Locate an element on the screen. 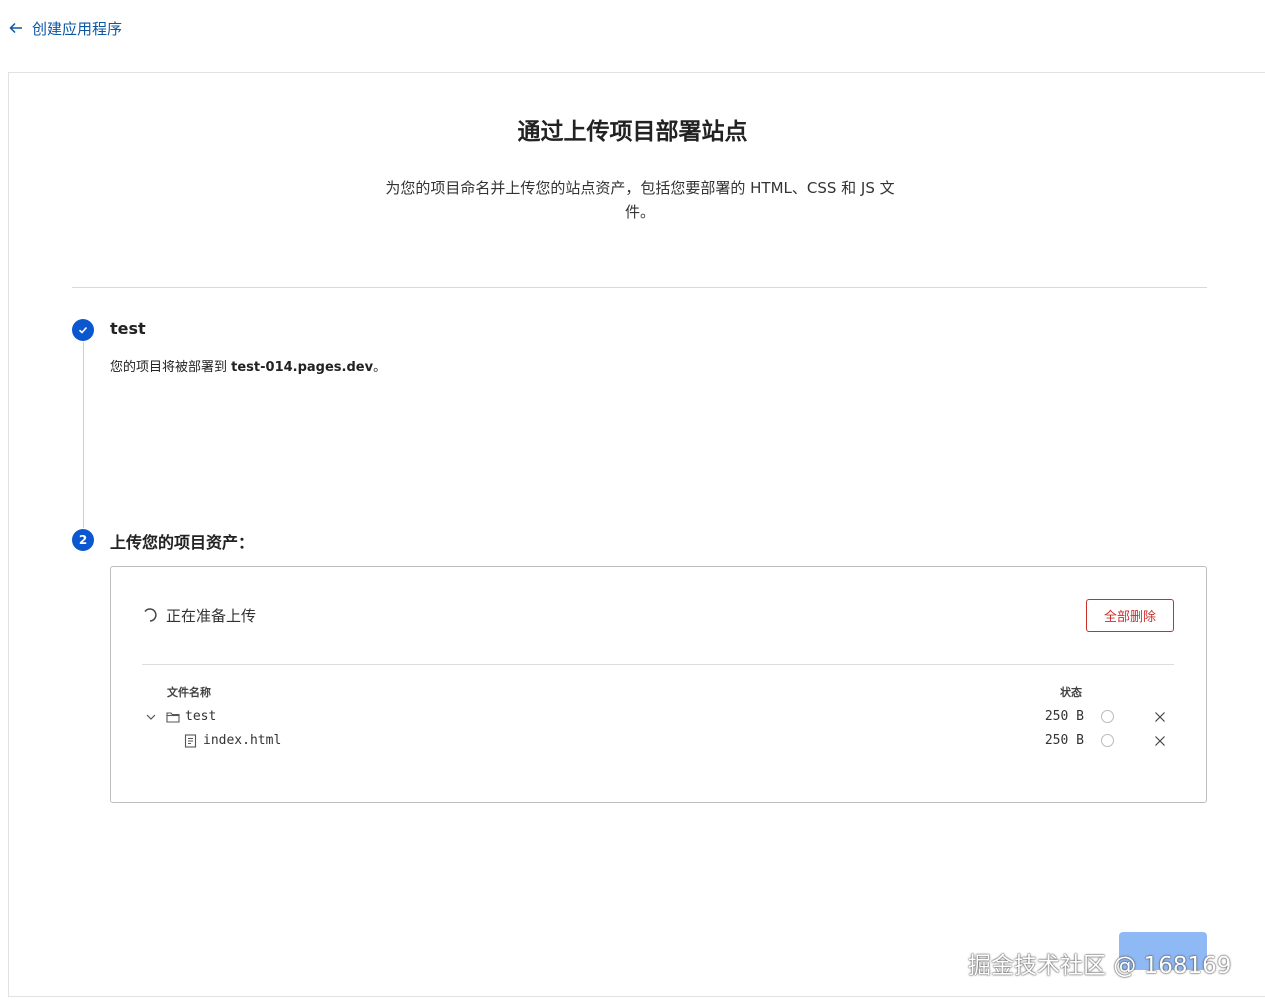  column-header-status: 状态 is located at coordinates (1071, 692).